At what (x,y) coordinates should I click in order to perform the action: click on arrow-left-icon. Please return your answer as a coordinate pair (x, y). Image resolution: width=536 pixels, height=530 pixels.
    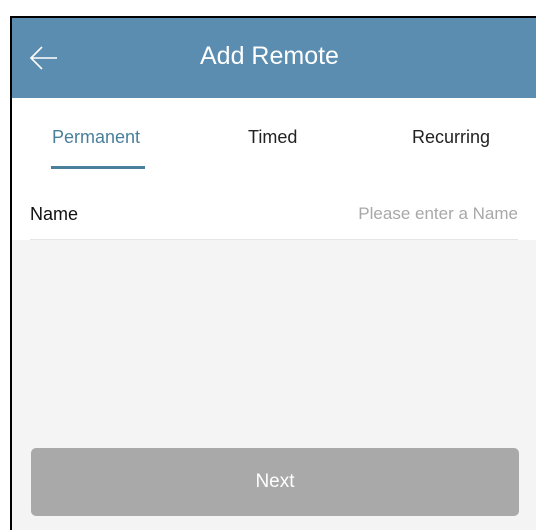
    Looking at the image, I should click on (43, 58).